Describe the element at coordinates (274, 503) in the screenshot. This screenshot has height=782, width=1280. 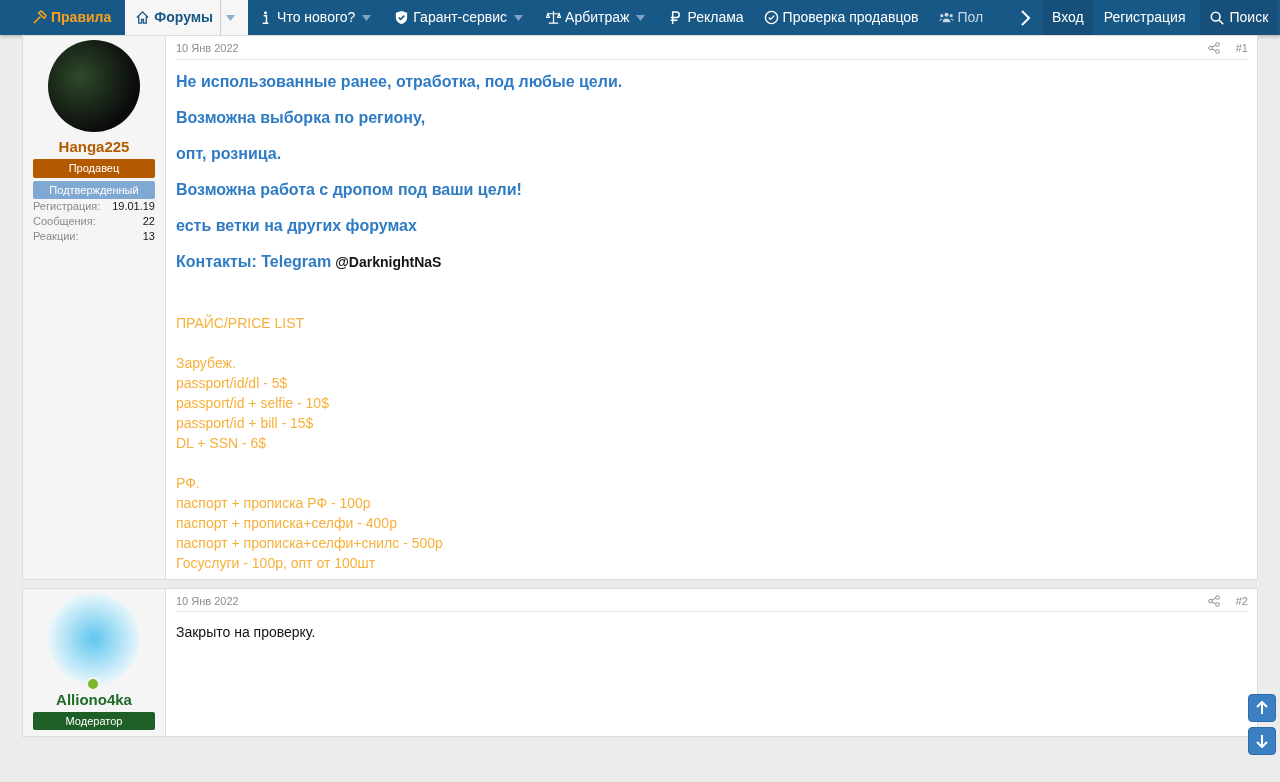
I see `price-line: паспорт + прописка РФ - 100р` at that location.